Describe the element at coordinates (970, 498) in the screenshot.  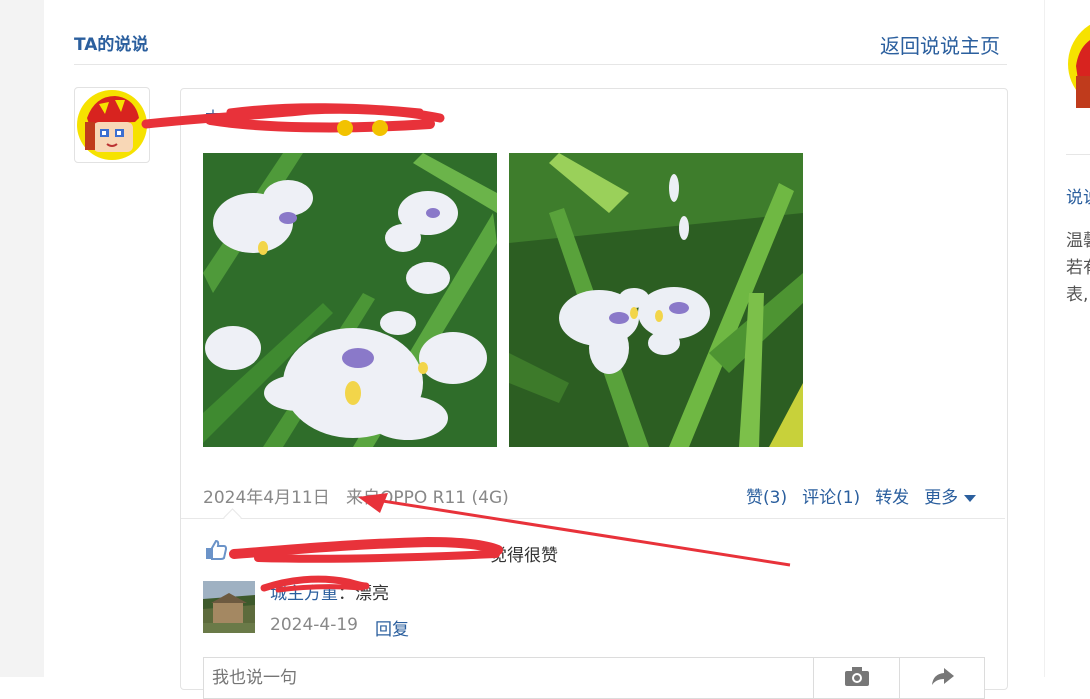
I see `caret-down-icon` at that location.